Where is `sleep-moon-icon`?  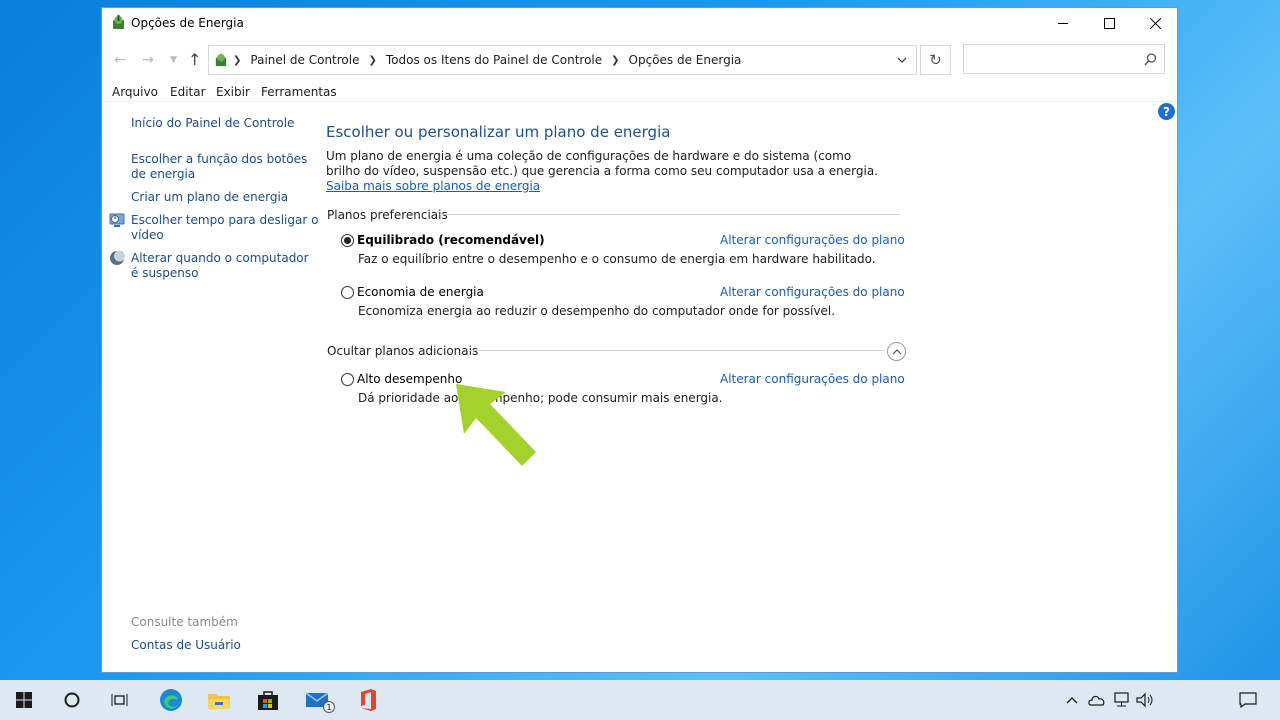 sleep-moon-icon is located at coordinates (117, 257).